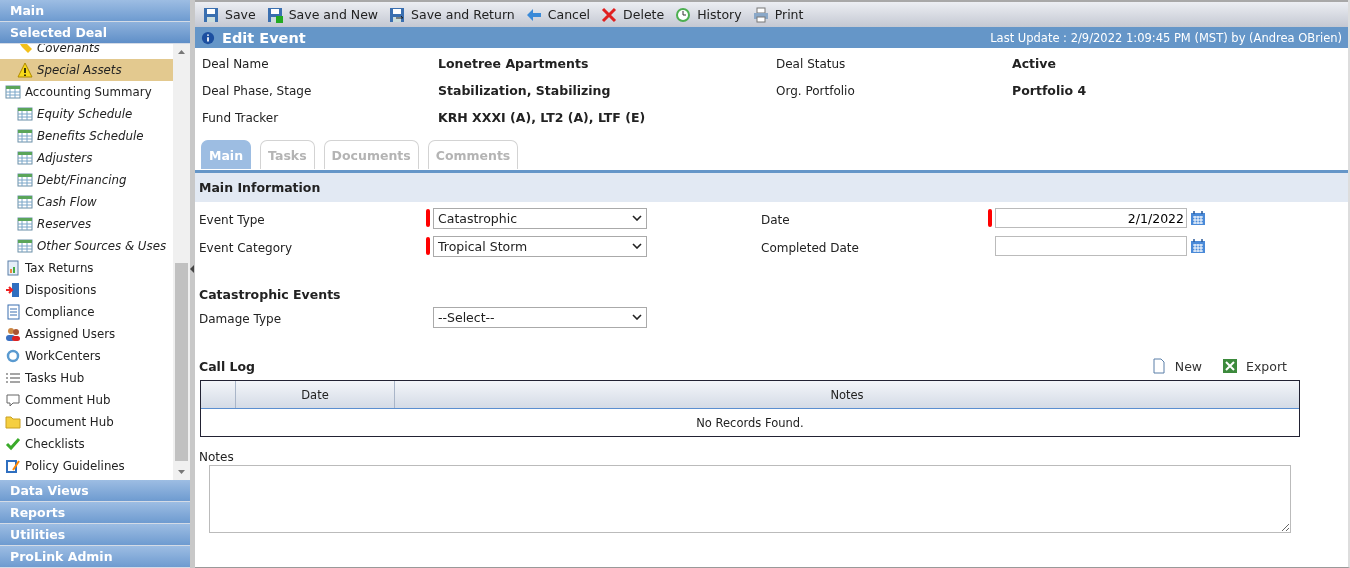 This screenshot has width=1350, height=568. Describe the element at coordinates (542, 118) in the screenshot. I see `field-value: KRH XXXI (A), LT2 (A), LTF (E)` at that location.